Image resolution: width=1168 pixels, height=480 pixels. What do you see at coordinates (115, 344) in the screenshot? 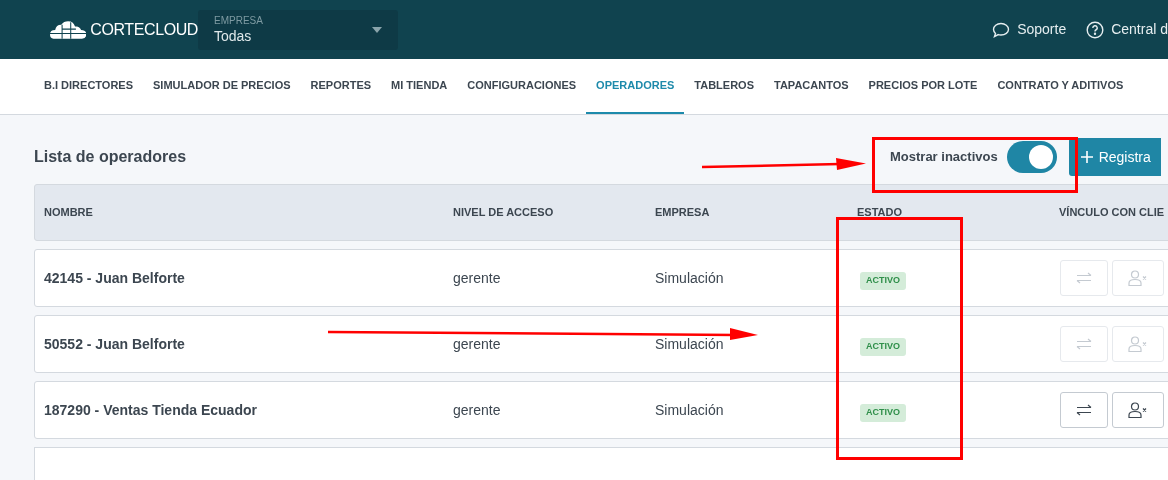
I see `operator-name: 50552 - Juan Belforte` at bounding box center [115, 344].